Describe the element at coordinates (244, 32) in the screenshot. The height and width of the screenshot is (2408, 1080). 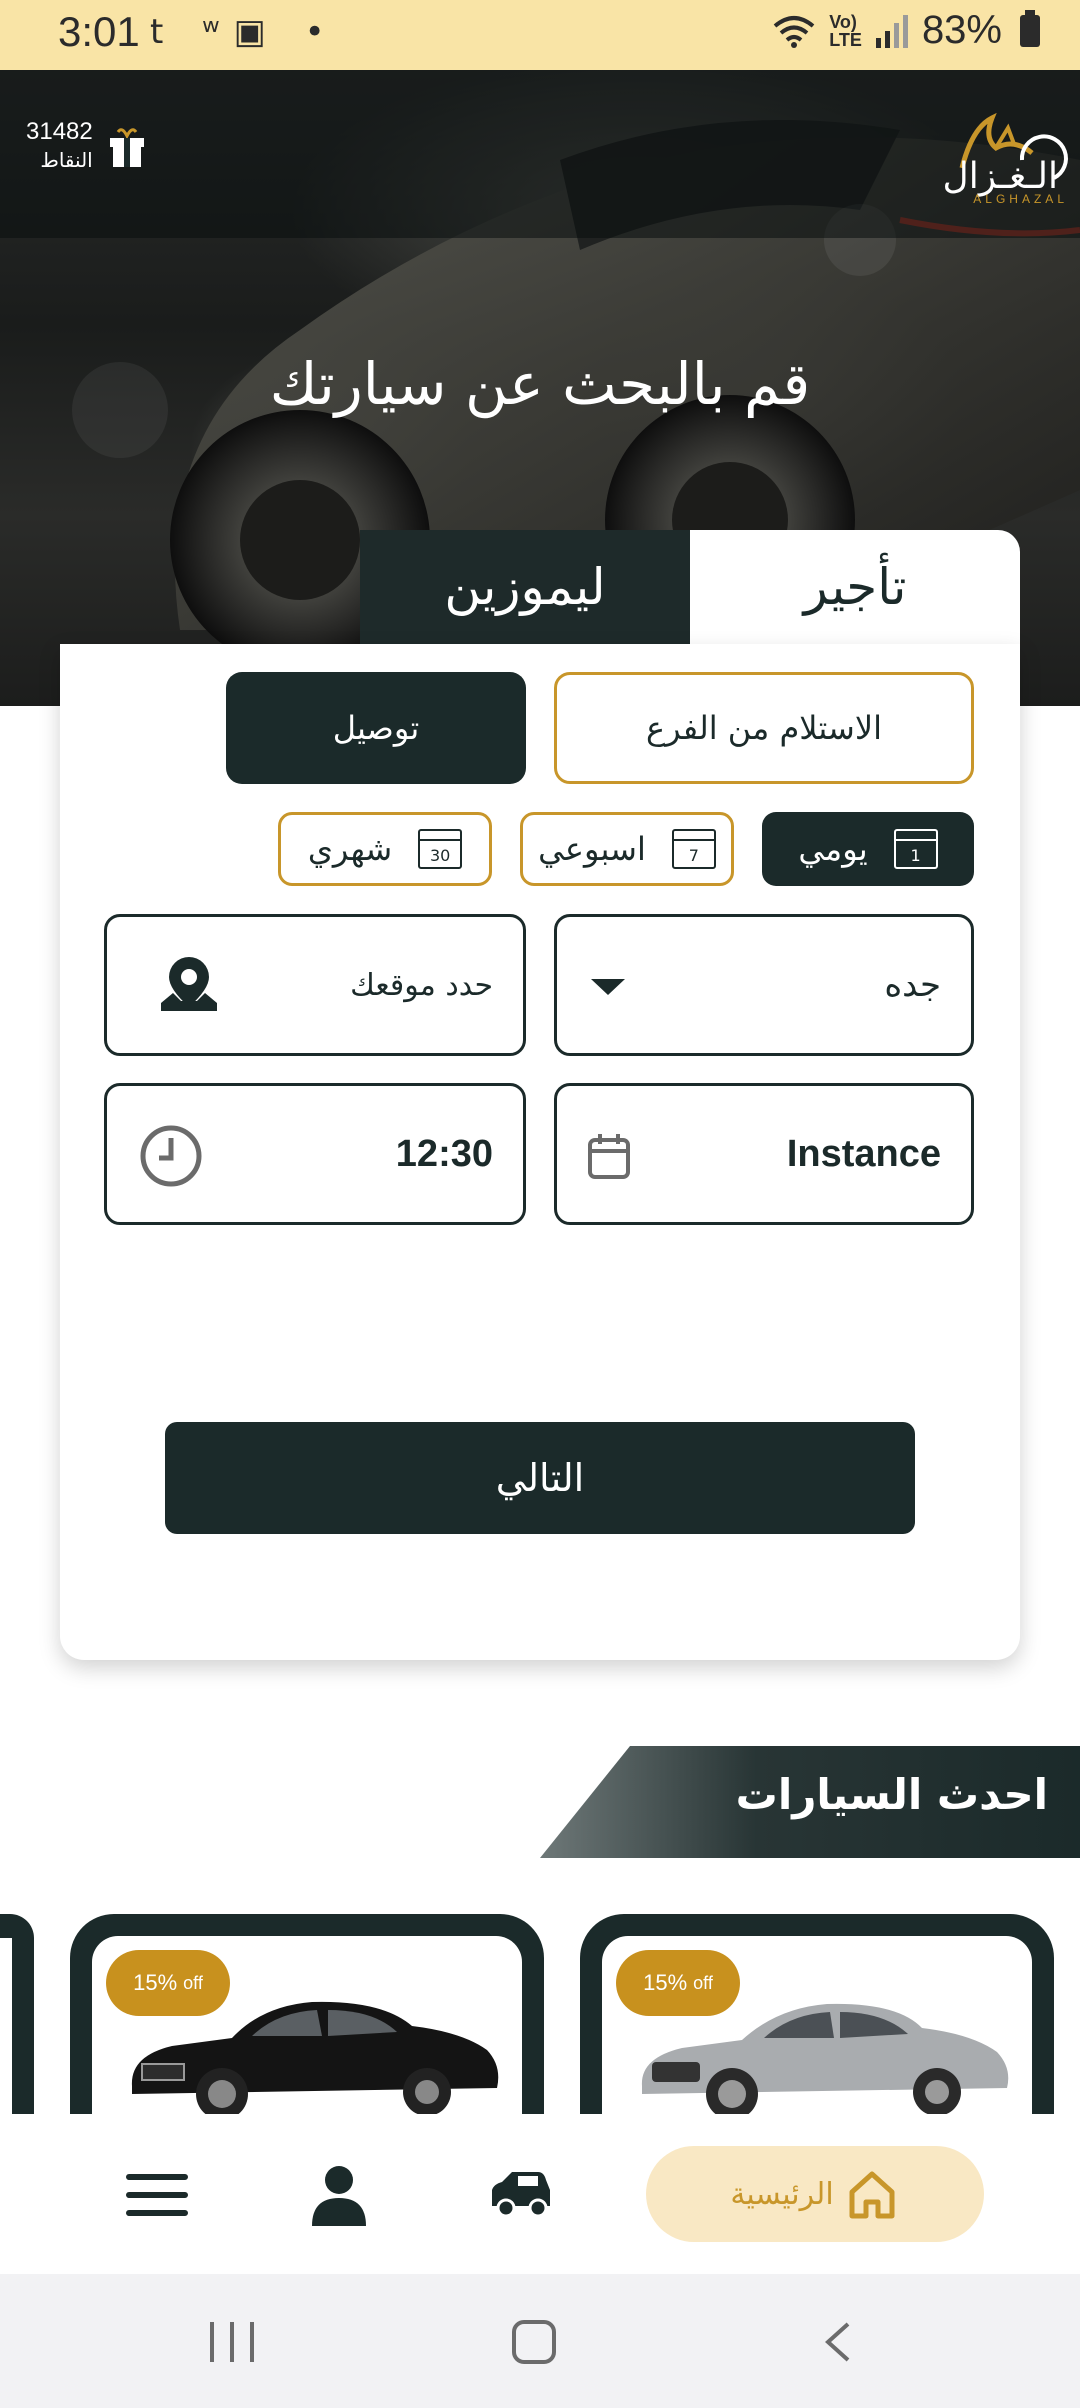
I see `notification-icons: t ʷ▣ •` at that location.